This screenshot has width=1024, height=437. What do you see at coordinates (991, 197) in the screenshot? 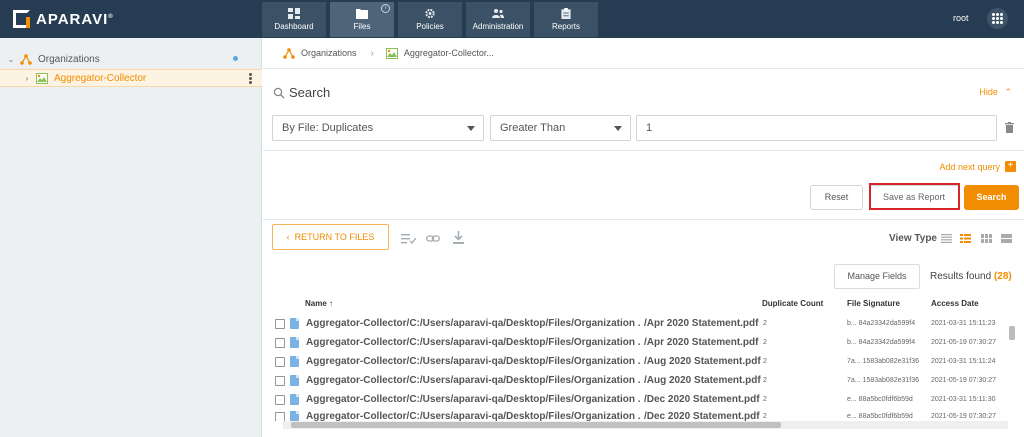
I see `search-button: Search` at bounding box center [991, 197].